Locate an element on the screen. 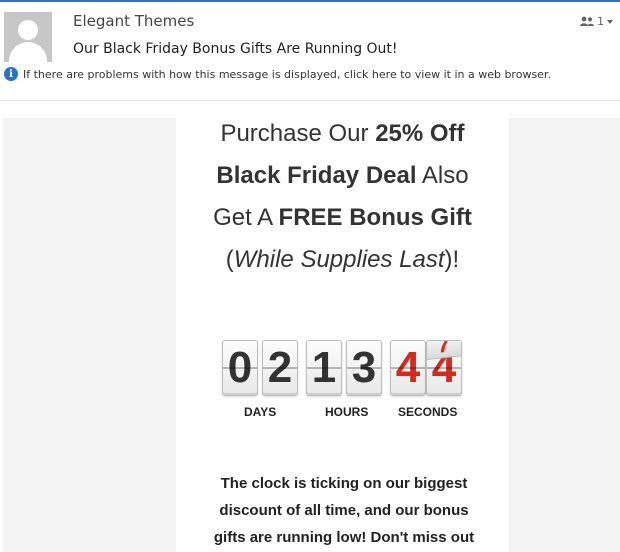  days-digit-1: 0 is located at coordinates (240, 368).